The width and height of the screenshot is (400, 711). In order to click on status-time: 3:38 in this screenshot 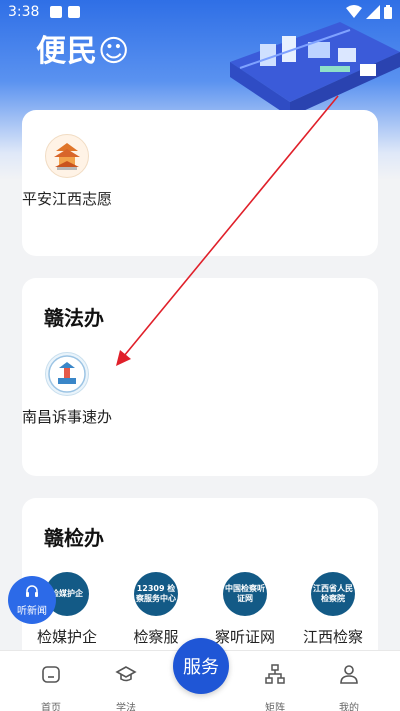, I will do `click(24, 12)`.